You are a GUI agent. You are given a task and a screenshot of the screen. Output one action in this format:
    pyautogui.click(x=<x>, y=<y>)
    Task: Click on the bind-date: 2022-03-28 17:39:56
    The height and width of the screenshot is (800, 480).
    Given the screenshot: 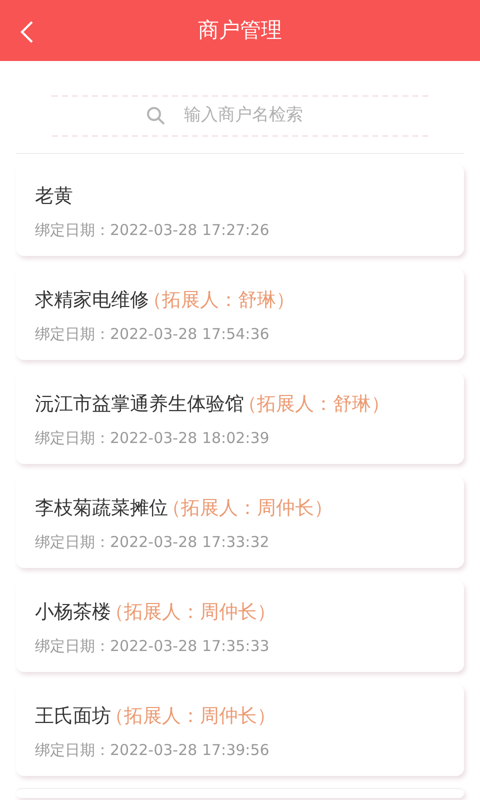 What is the action you would take?
    pyautogui.click(x=190, y=750)
    